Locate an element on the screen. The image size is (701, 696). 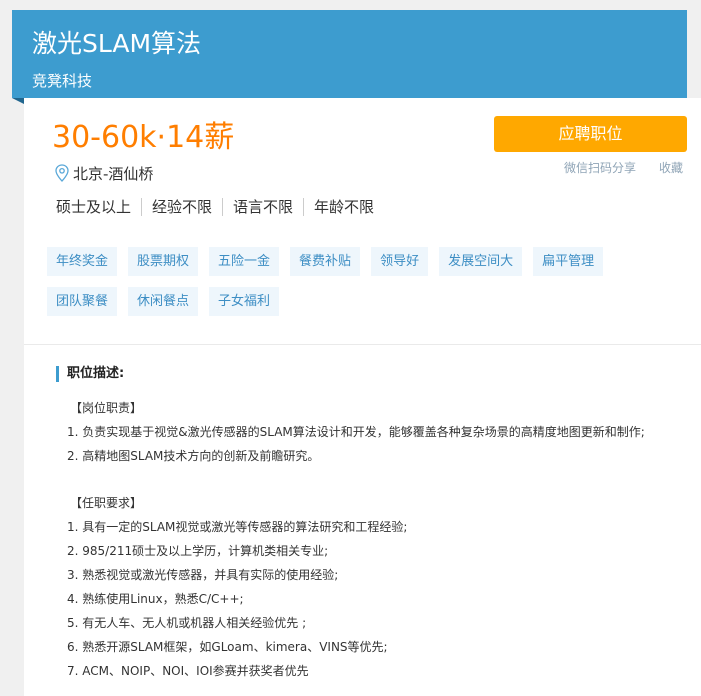
req-experience: 经验不限 is located at coordinates (182, 207).